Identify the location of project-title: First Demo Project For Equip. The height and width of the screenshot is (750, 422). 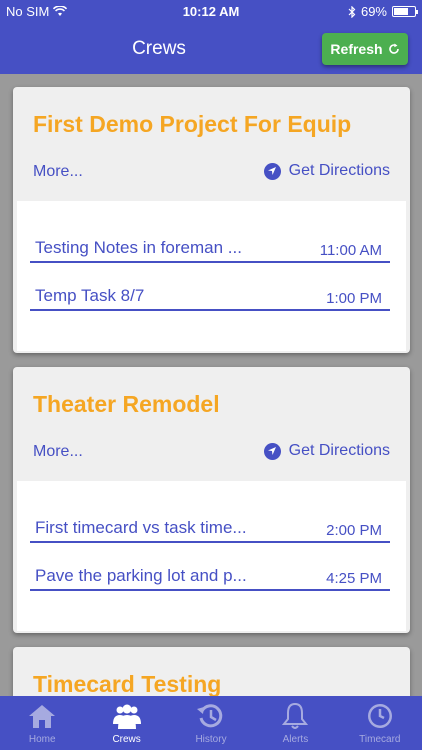
(192, 124).